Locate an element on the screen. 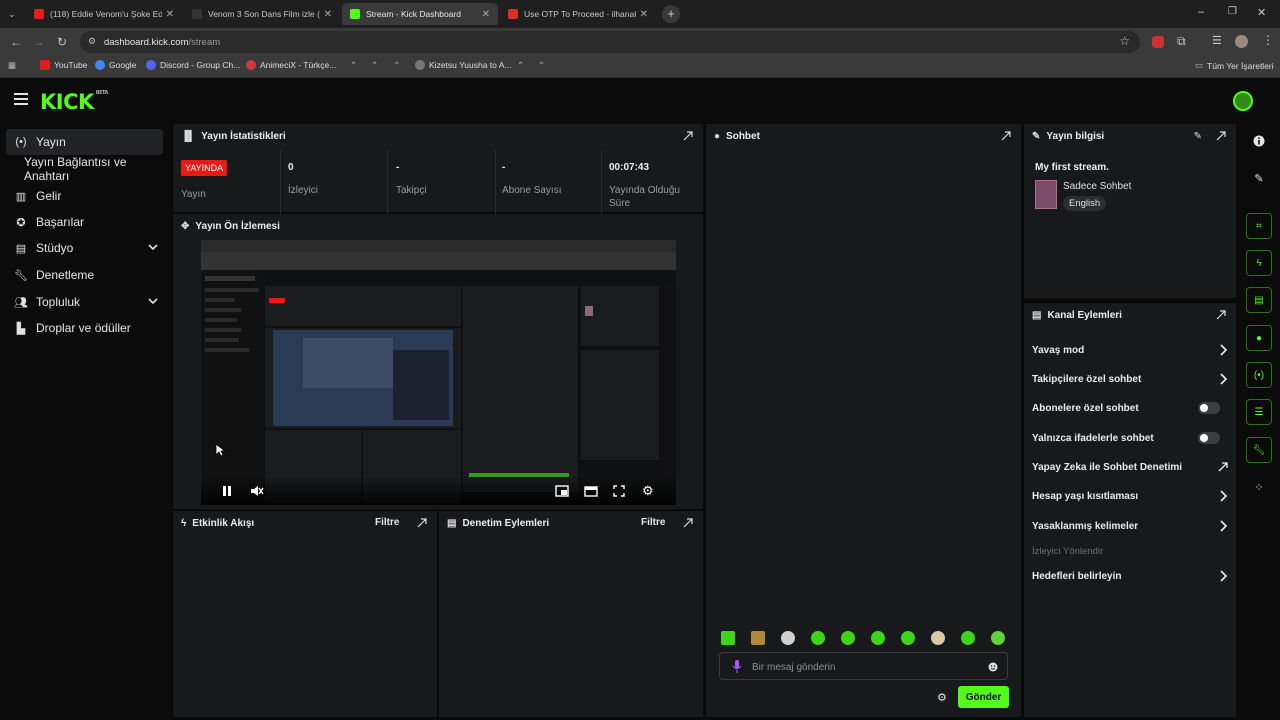 This screenshot has height=720, width=1280. action-followers-only: Takipçilere özel sohbet is located at coordinates (1130, 379).